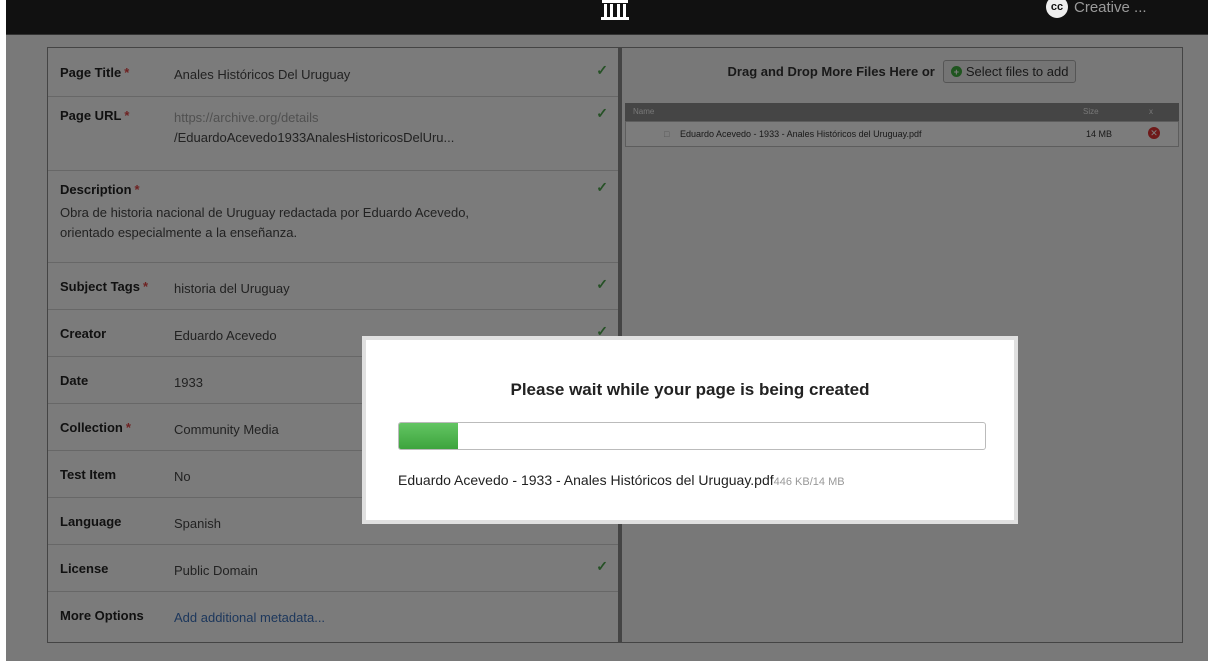  I want to click on upload-progress-text: 446 KB/14 MB, so click(809, 482).